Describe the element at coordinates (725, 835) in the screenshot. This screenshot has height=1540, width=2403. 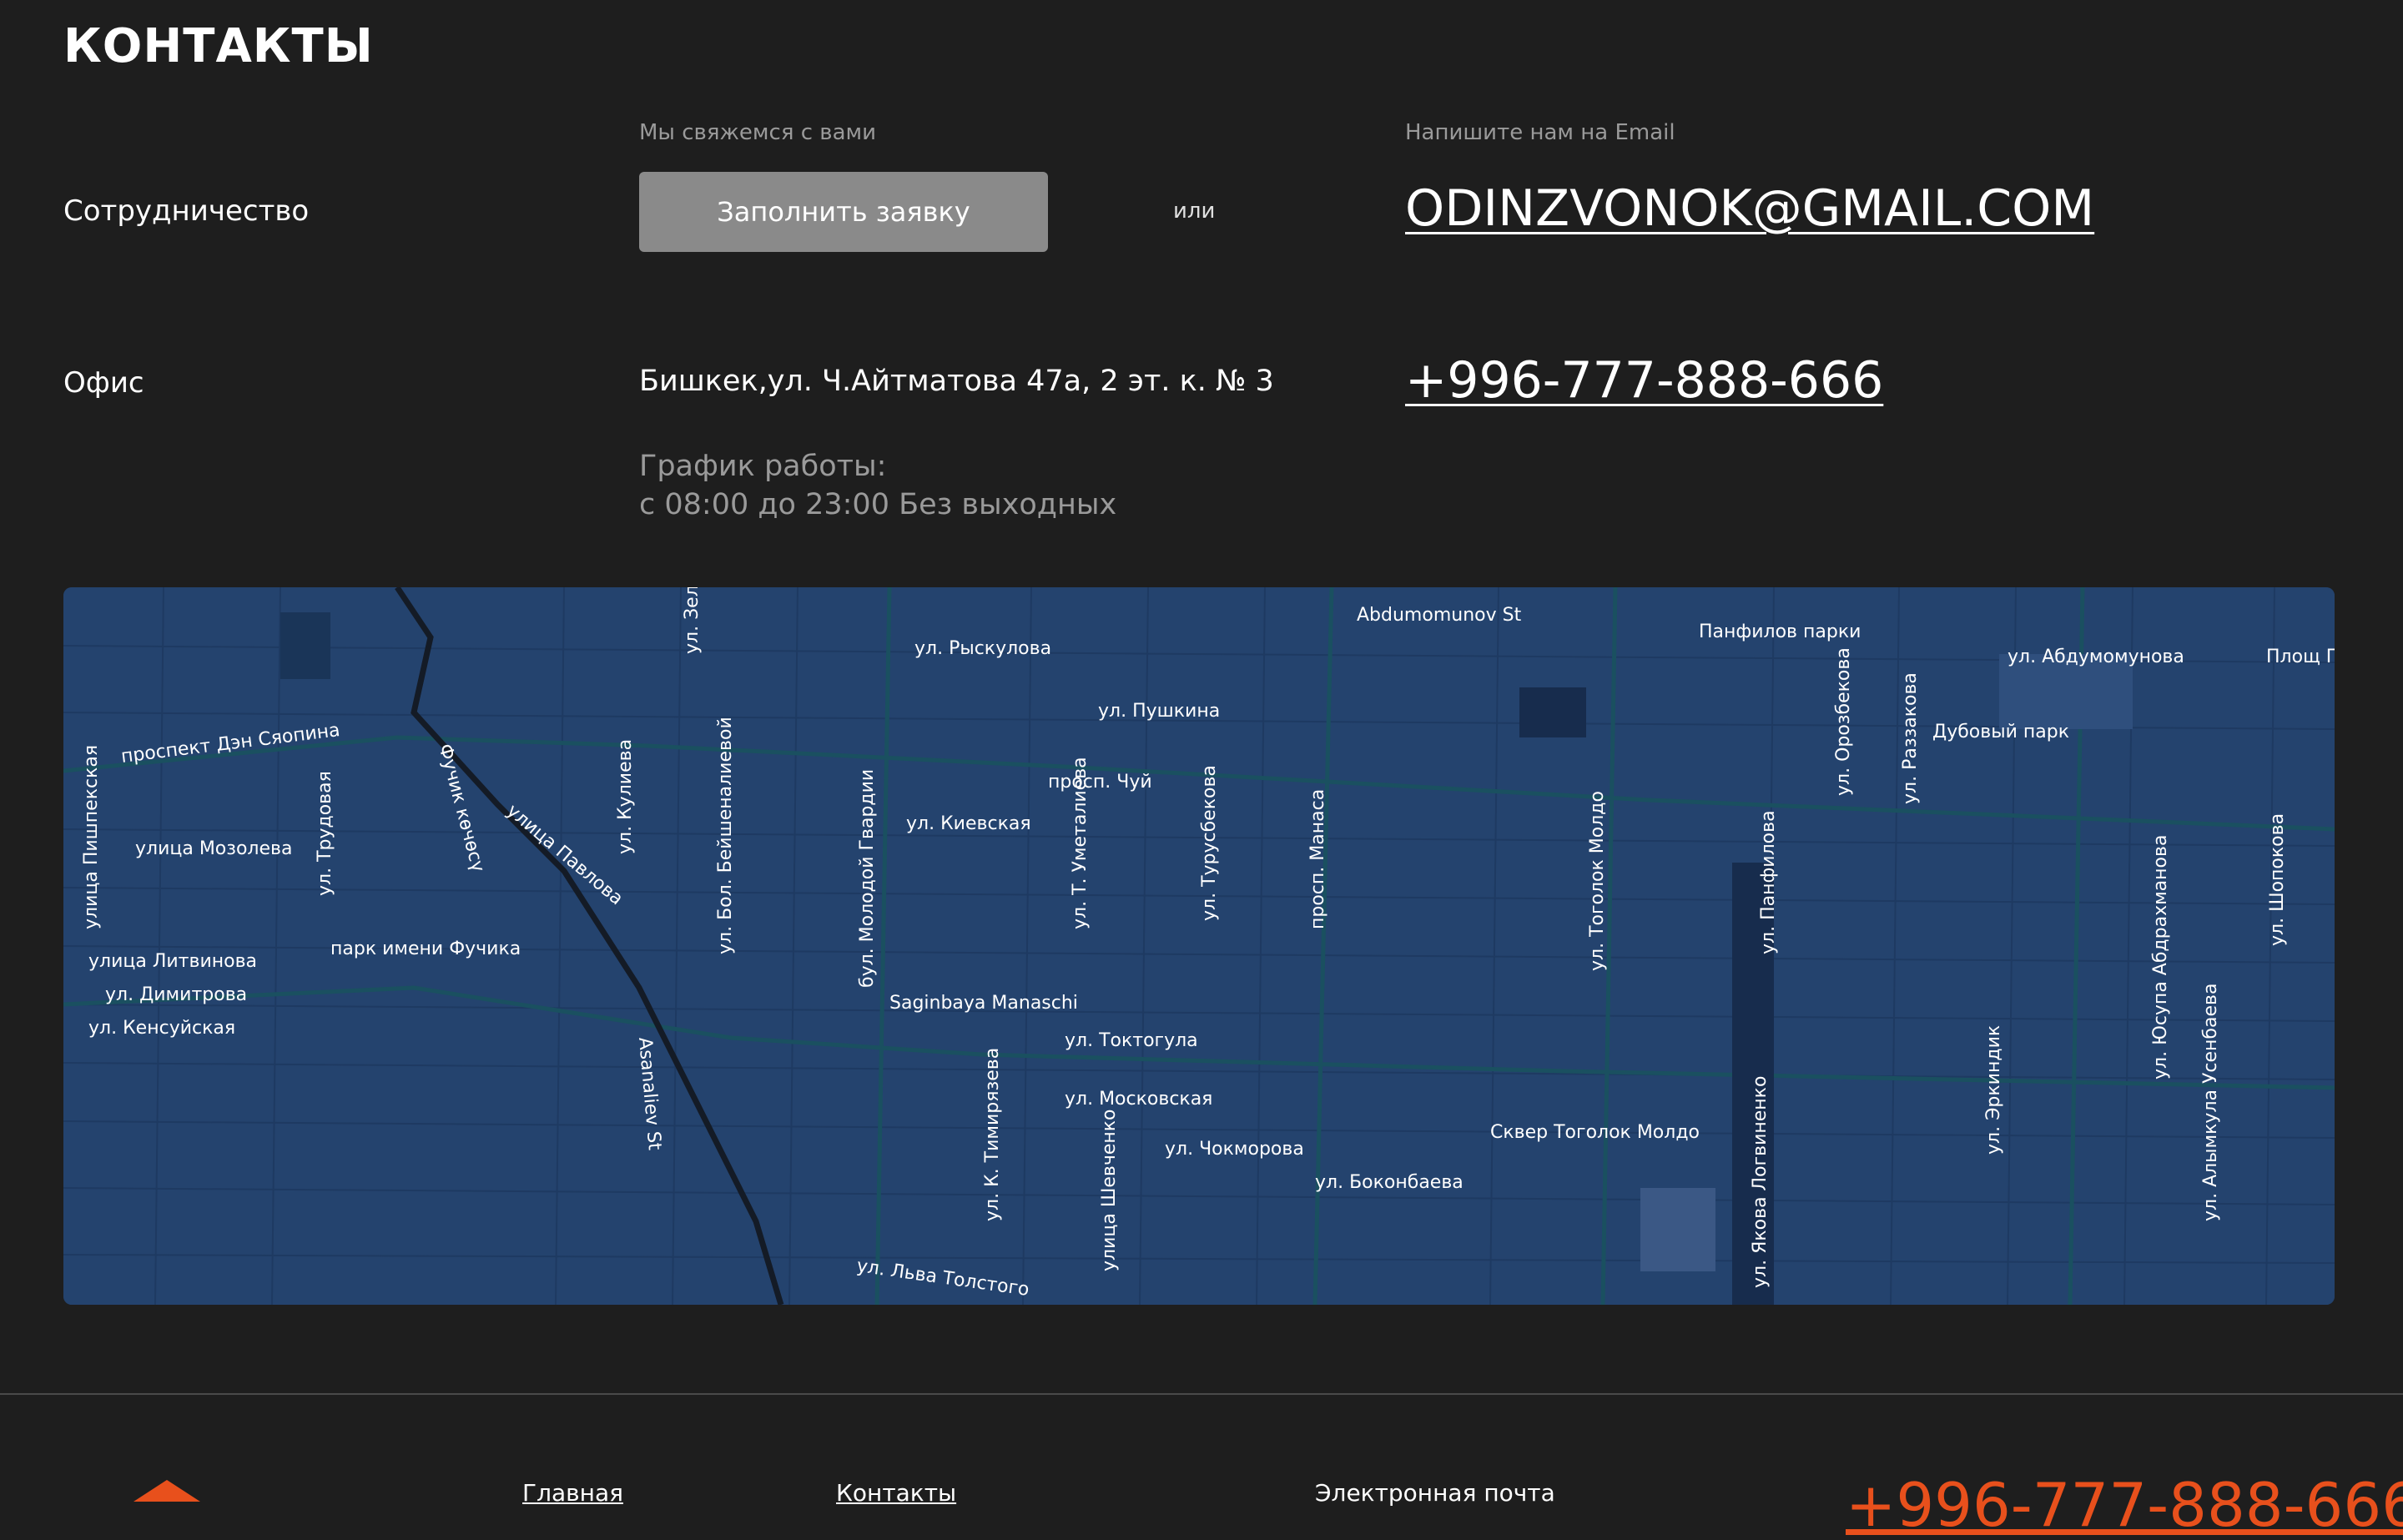
I see `map-label: ул. Бол. Бейшеналиевой` at that location.